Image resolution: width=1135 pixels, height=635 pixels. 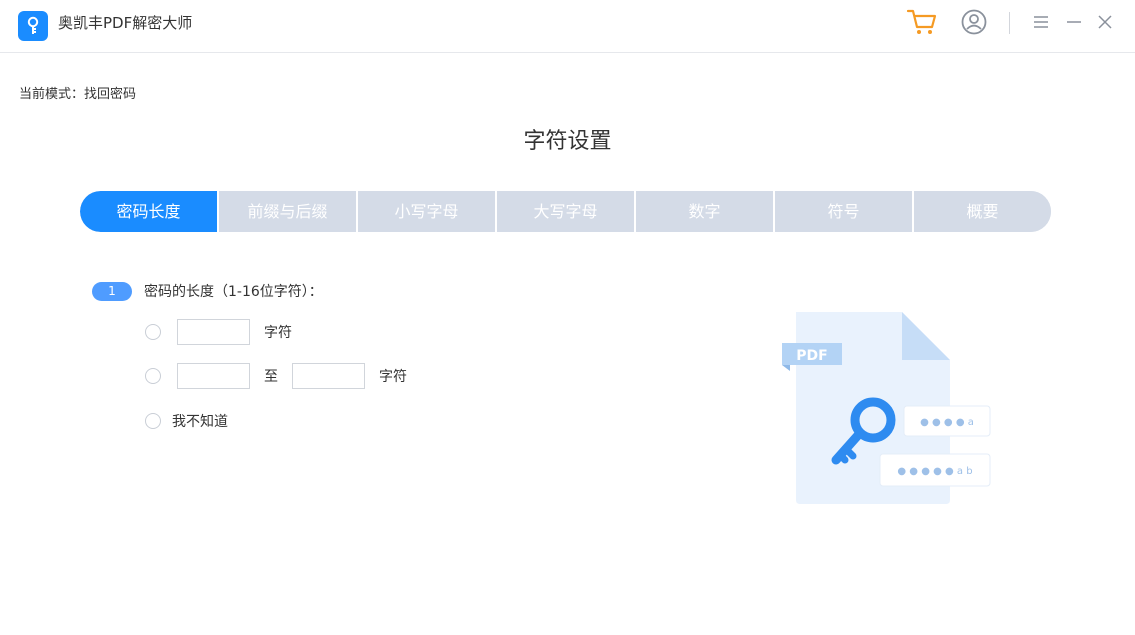 I want to click on svg-text: ● ● ● ● ● a b, so click(x=934, y=471).